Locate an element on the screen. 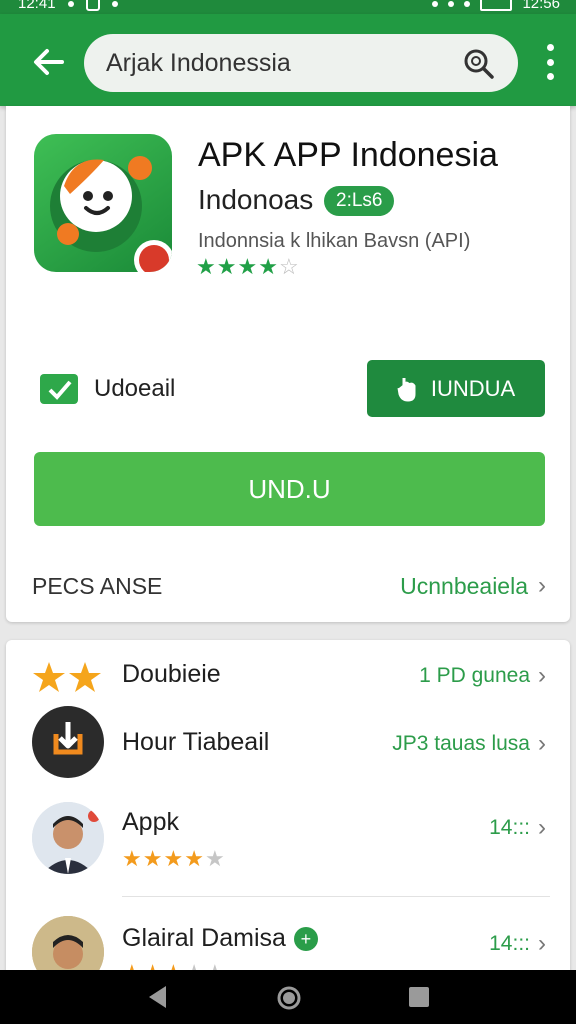  list-item-name: Appk is located at coordinates (150, 822).